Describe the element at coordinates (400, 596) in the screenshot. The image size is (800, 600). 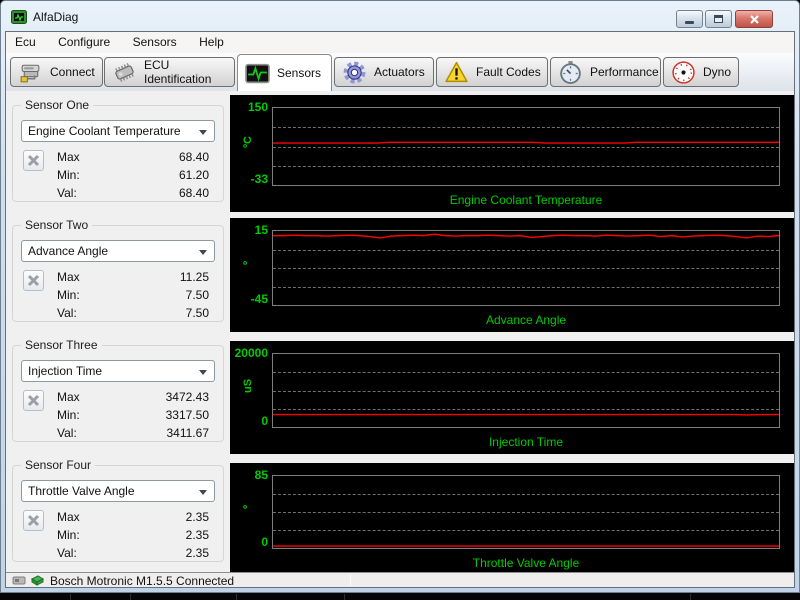
I see `taskbar-sliver` at that location.